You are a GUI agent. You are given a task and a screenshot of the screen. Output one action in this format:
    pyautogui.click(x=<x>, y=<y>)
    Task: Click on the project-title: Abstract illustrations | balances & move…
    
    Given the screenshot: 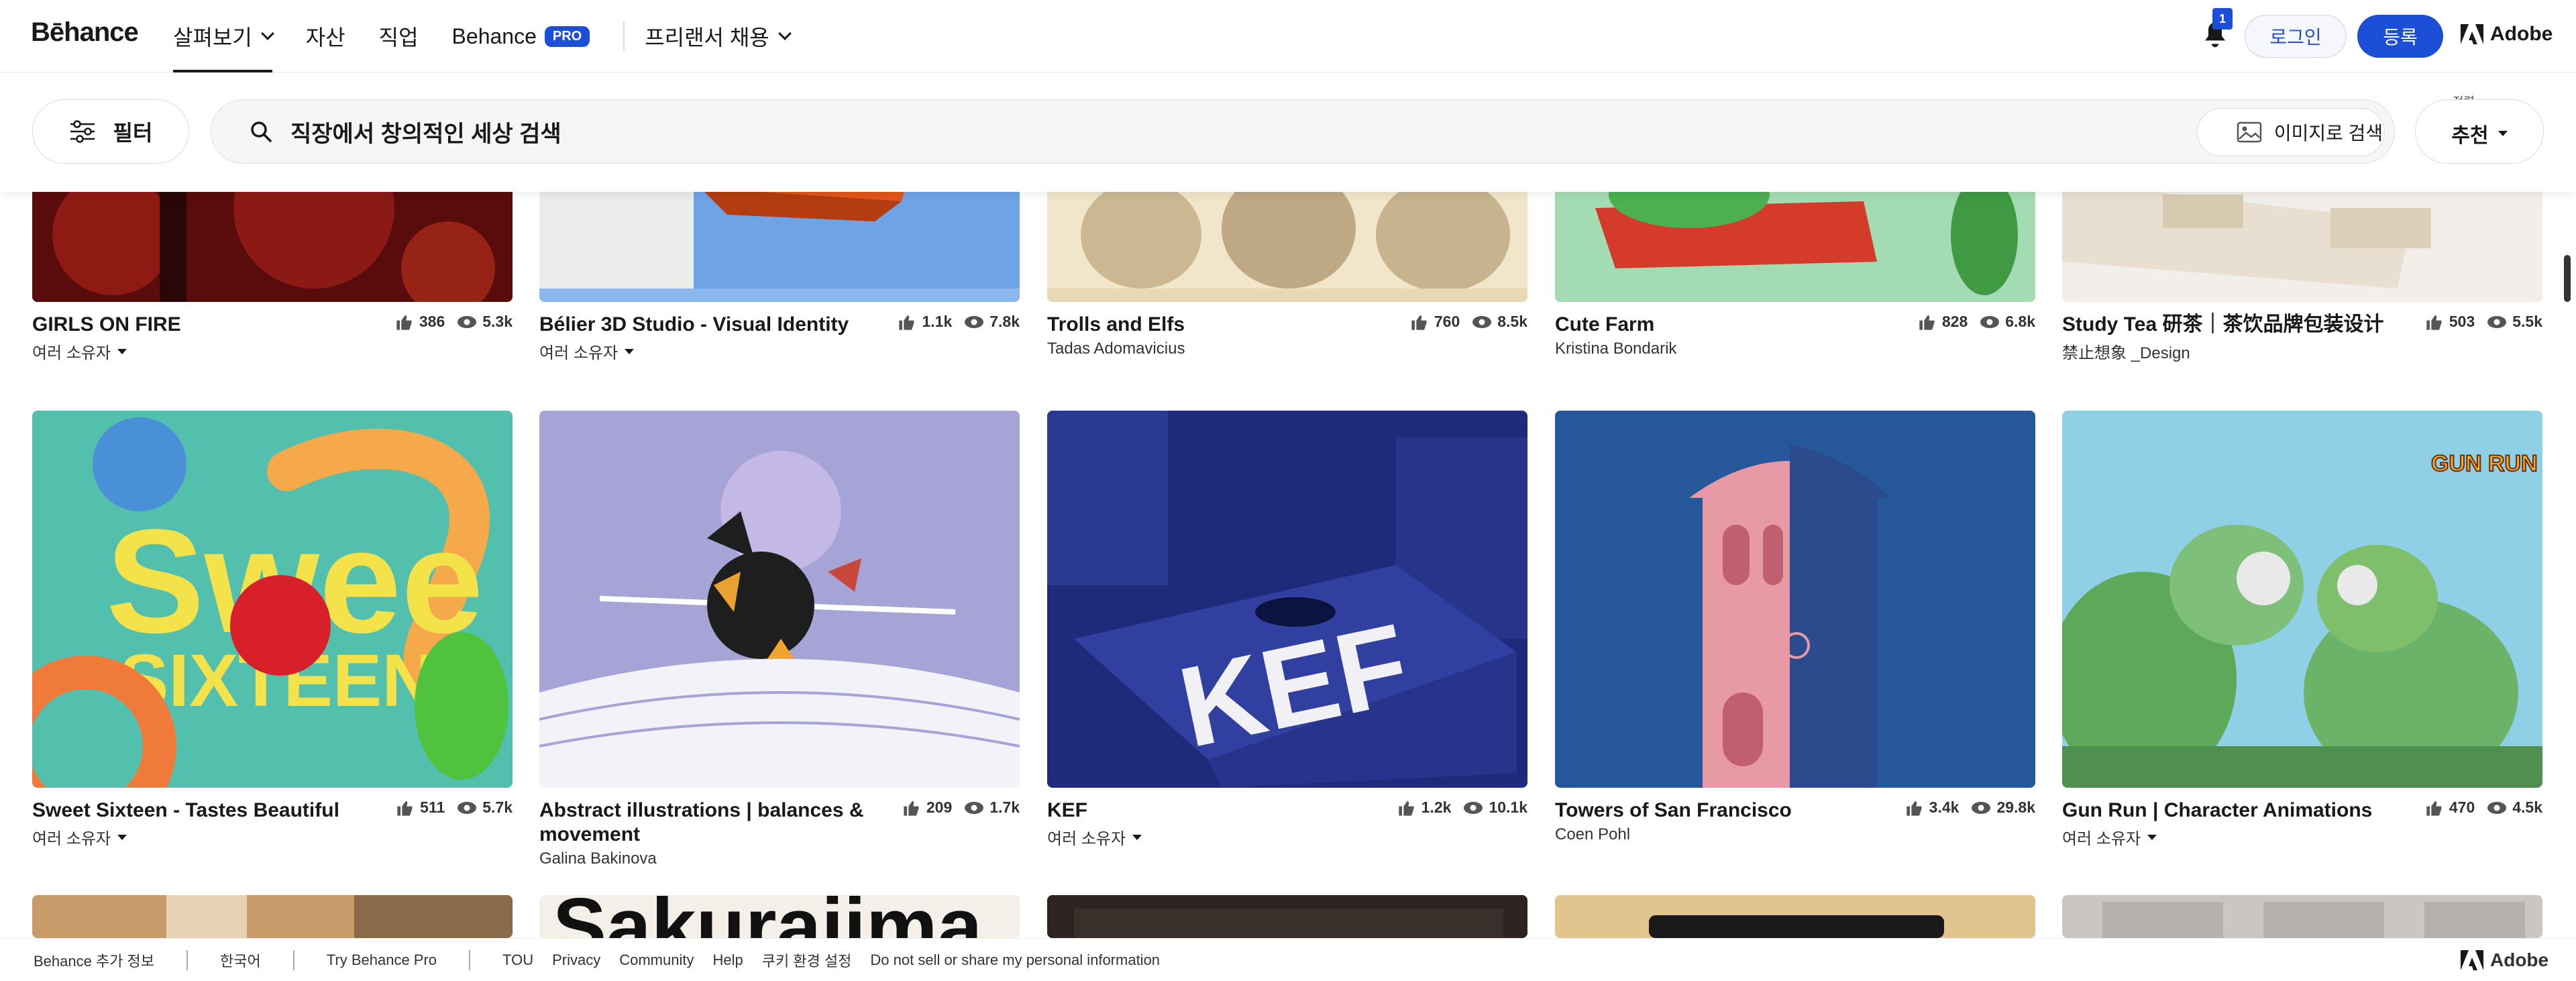 What is the action you would take?
    pyautogui.click(x=713, y=822)
    